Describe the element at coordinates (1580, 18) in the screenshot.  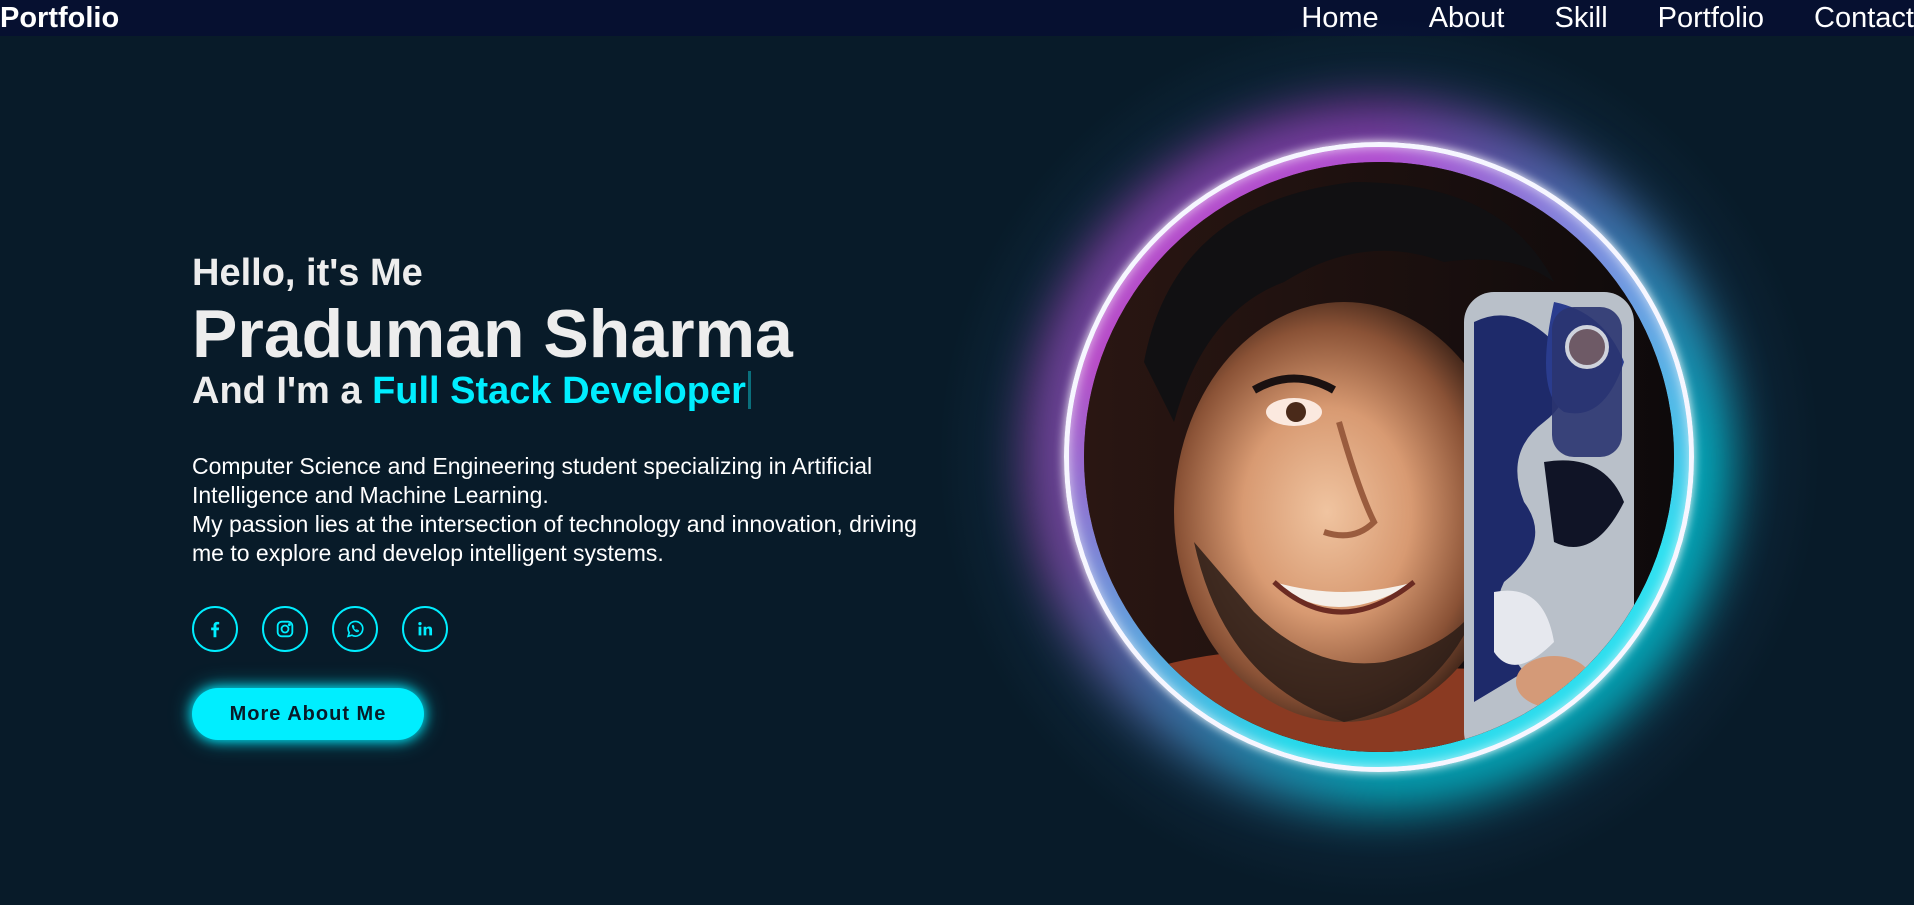
I see `nav-link-skill: Skill` at that location.